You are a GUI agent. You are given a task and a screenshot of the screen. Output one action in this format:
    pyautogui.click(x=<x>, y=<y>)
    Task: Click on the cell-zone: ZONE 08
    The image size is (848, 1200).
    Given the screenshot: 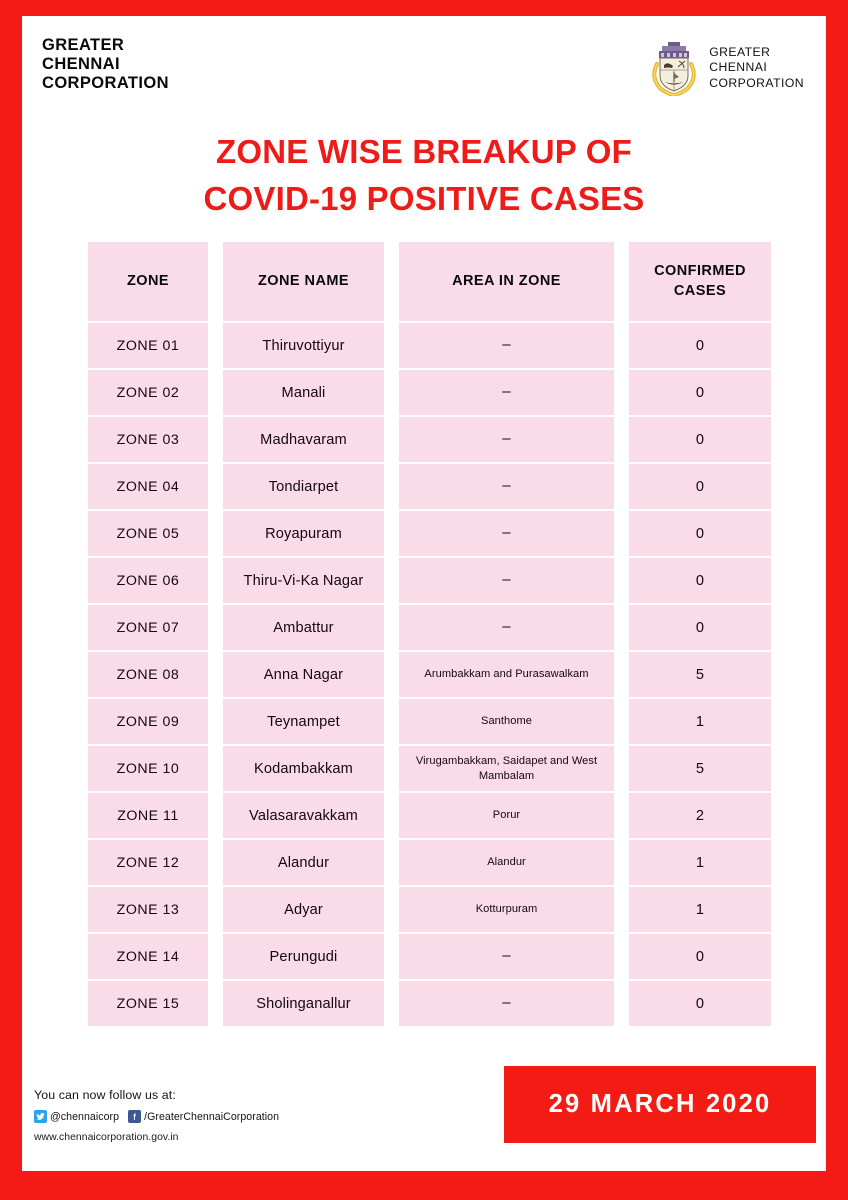 What is the action you would take?
    pyautogui.click(x=148, y=674)
    